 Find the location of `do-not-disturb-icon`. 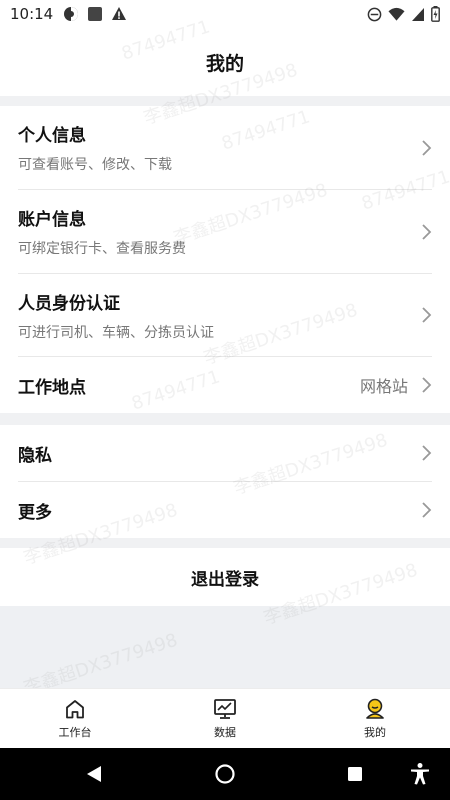

do-not-disturb-icon is located at coordinates (374, 14).